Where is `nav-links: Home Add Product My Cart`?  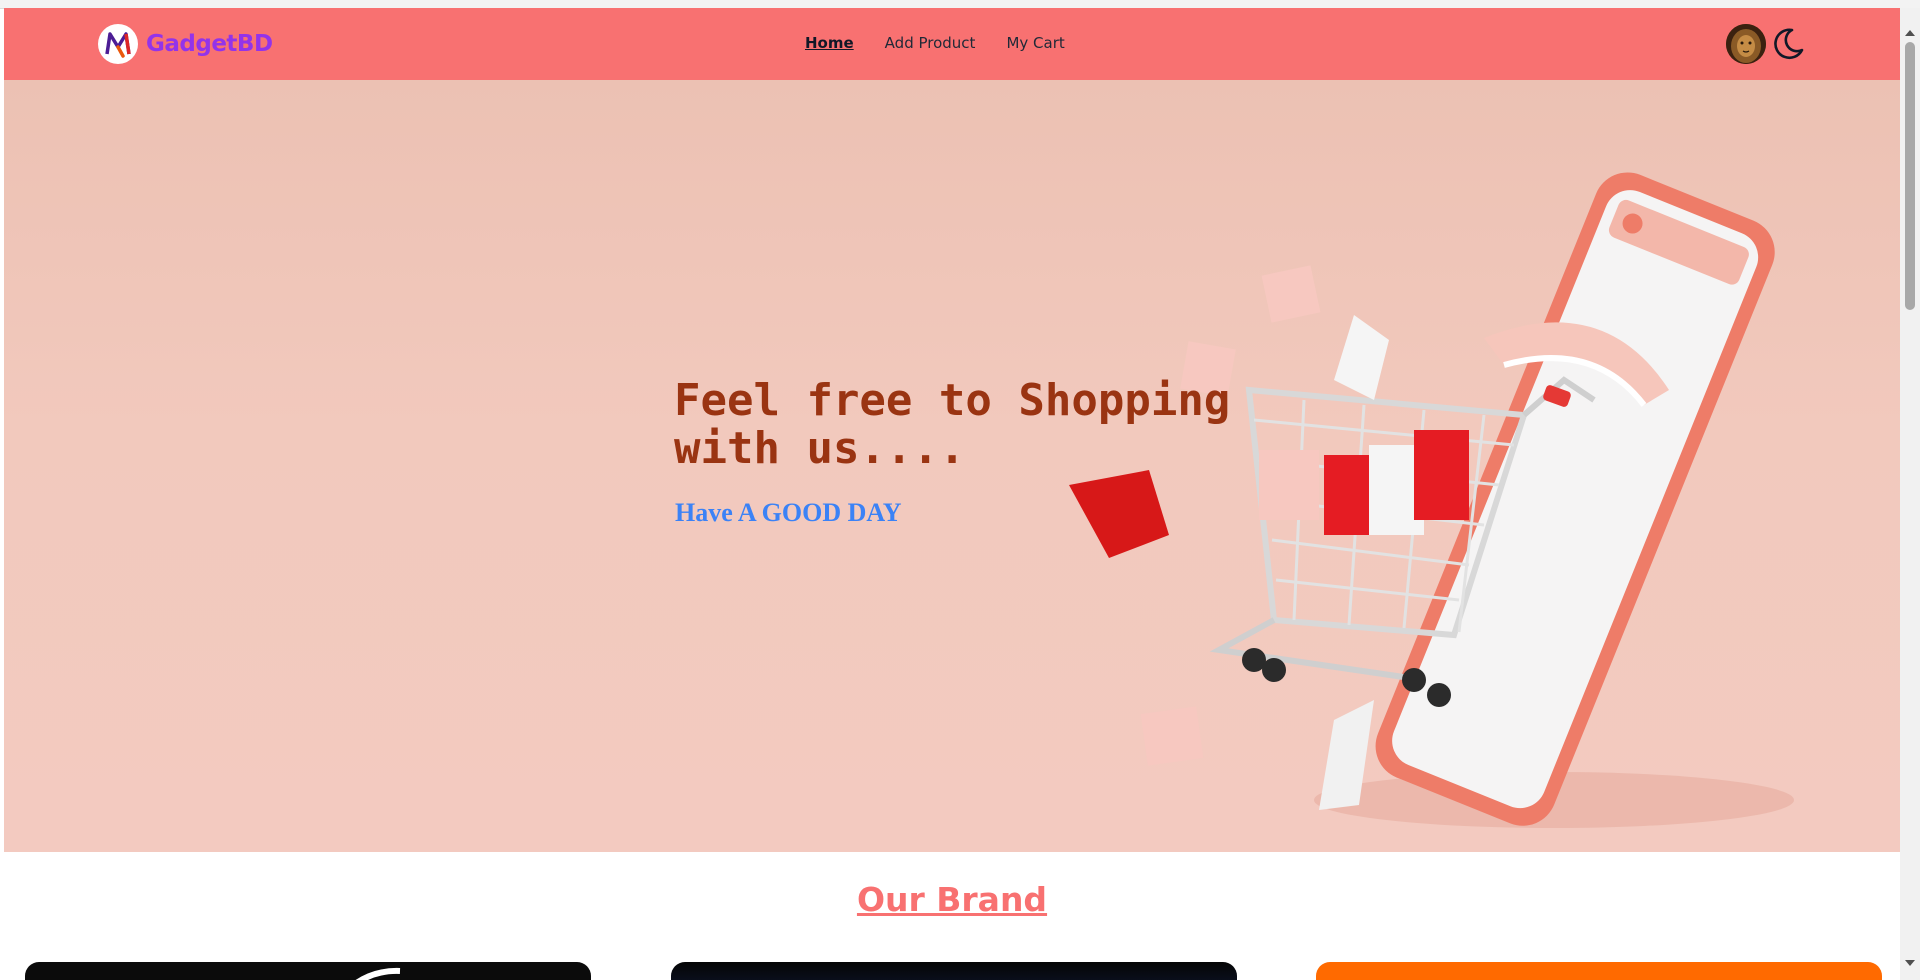
nav-links: Home Add Product My Cart is located at coordinates (935, 43).